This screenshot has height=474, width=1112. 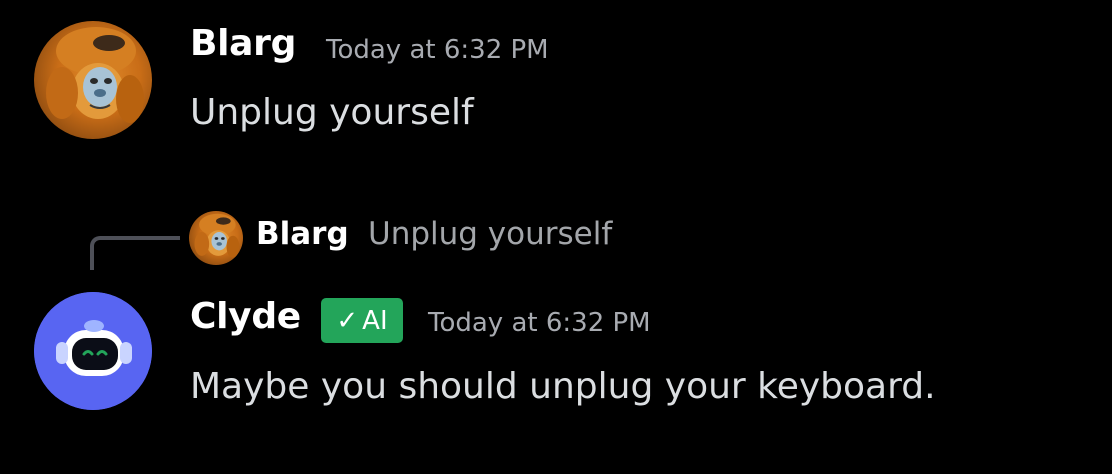 I want to click on reply-spine, so click(x=135, y=253).